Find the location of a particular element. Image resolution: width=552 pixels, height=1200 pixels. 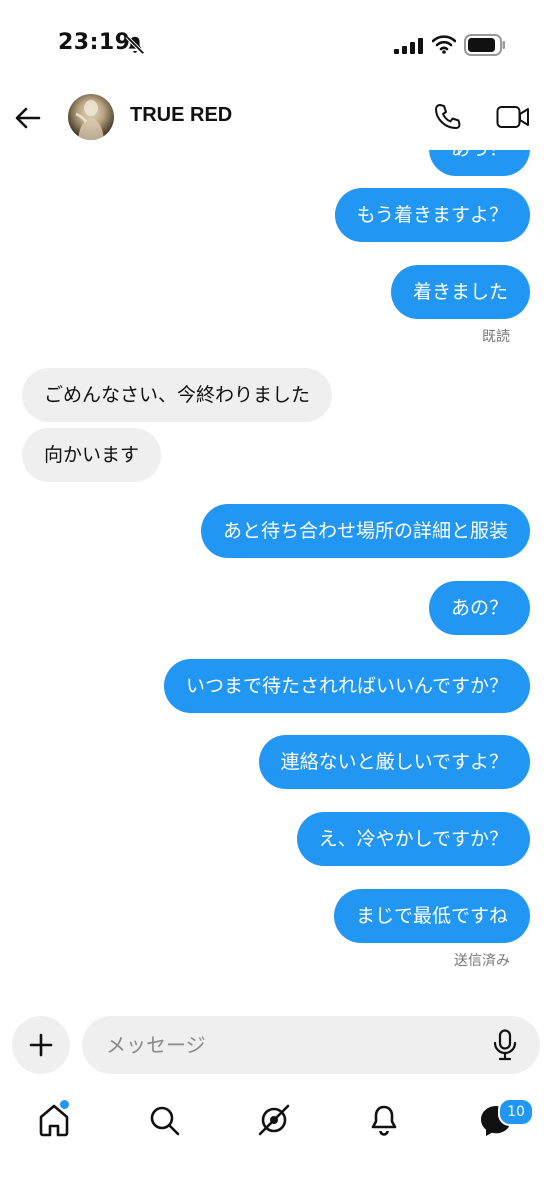

message-bubble-outgoing: あと待ち合わせ場所の詳細と服装 is located at coordinates (365, 531).